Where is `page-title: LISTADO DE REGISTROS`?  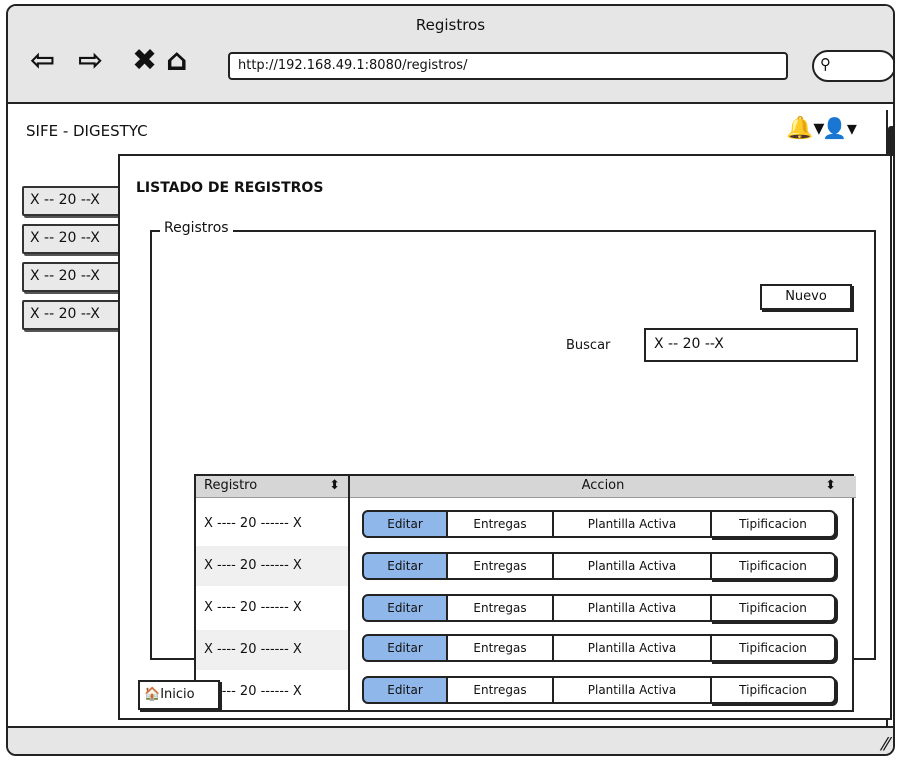 page-title: LISTADO DE REGISTROS is located at coordinates (230, 188).